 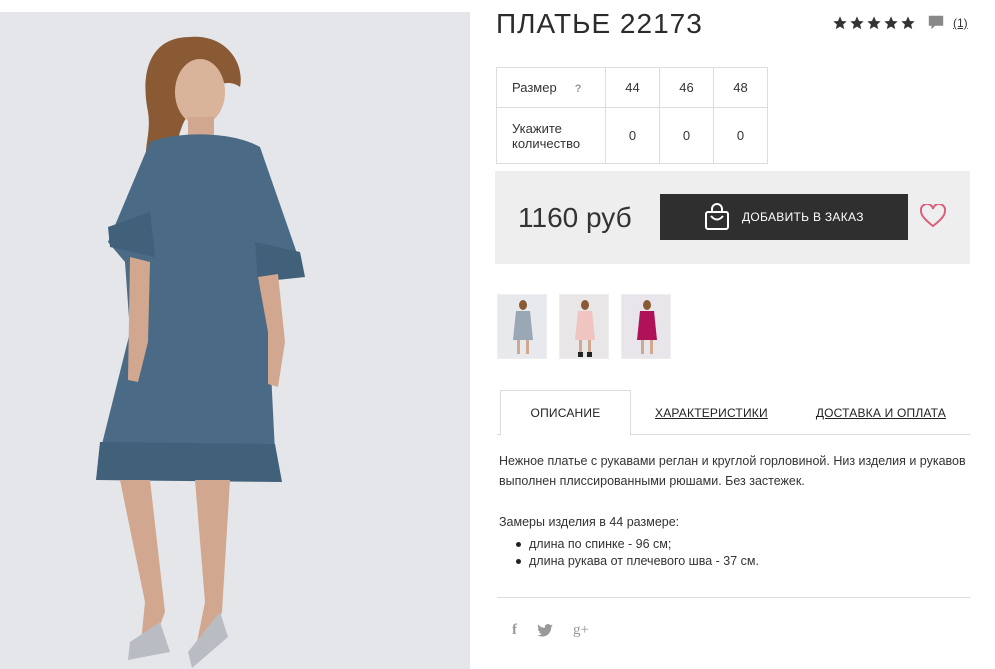 I want to click on quantity-cell-48: 0, so click(x=740, y=135).